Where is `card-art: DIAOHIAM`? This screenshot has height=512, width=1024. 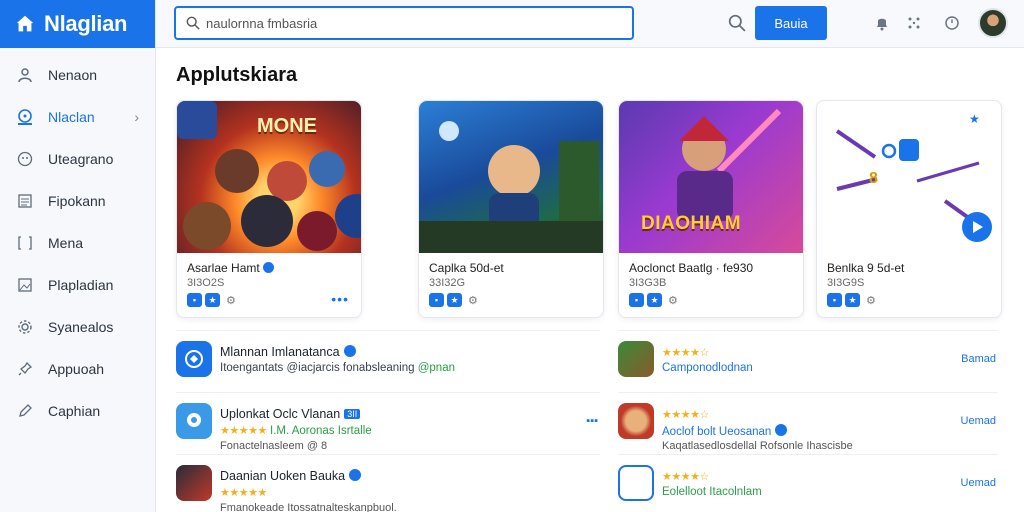
card-art: DIAOHIAM is located at coordinates (711, 177).